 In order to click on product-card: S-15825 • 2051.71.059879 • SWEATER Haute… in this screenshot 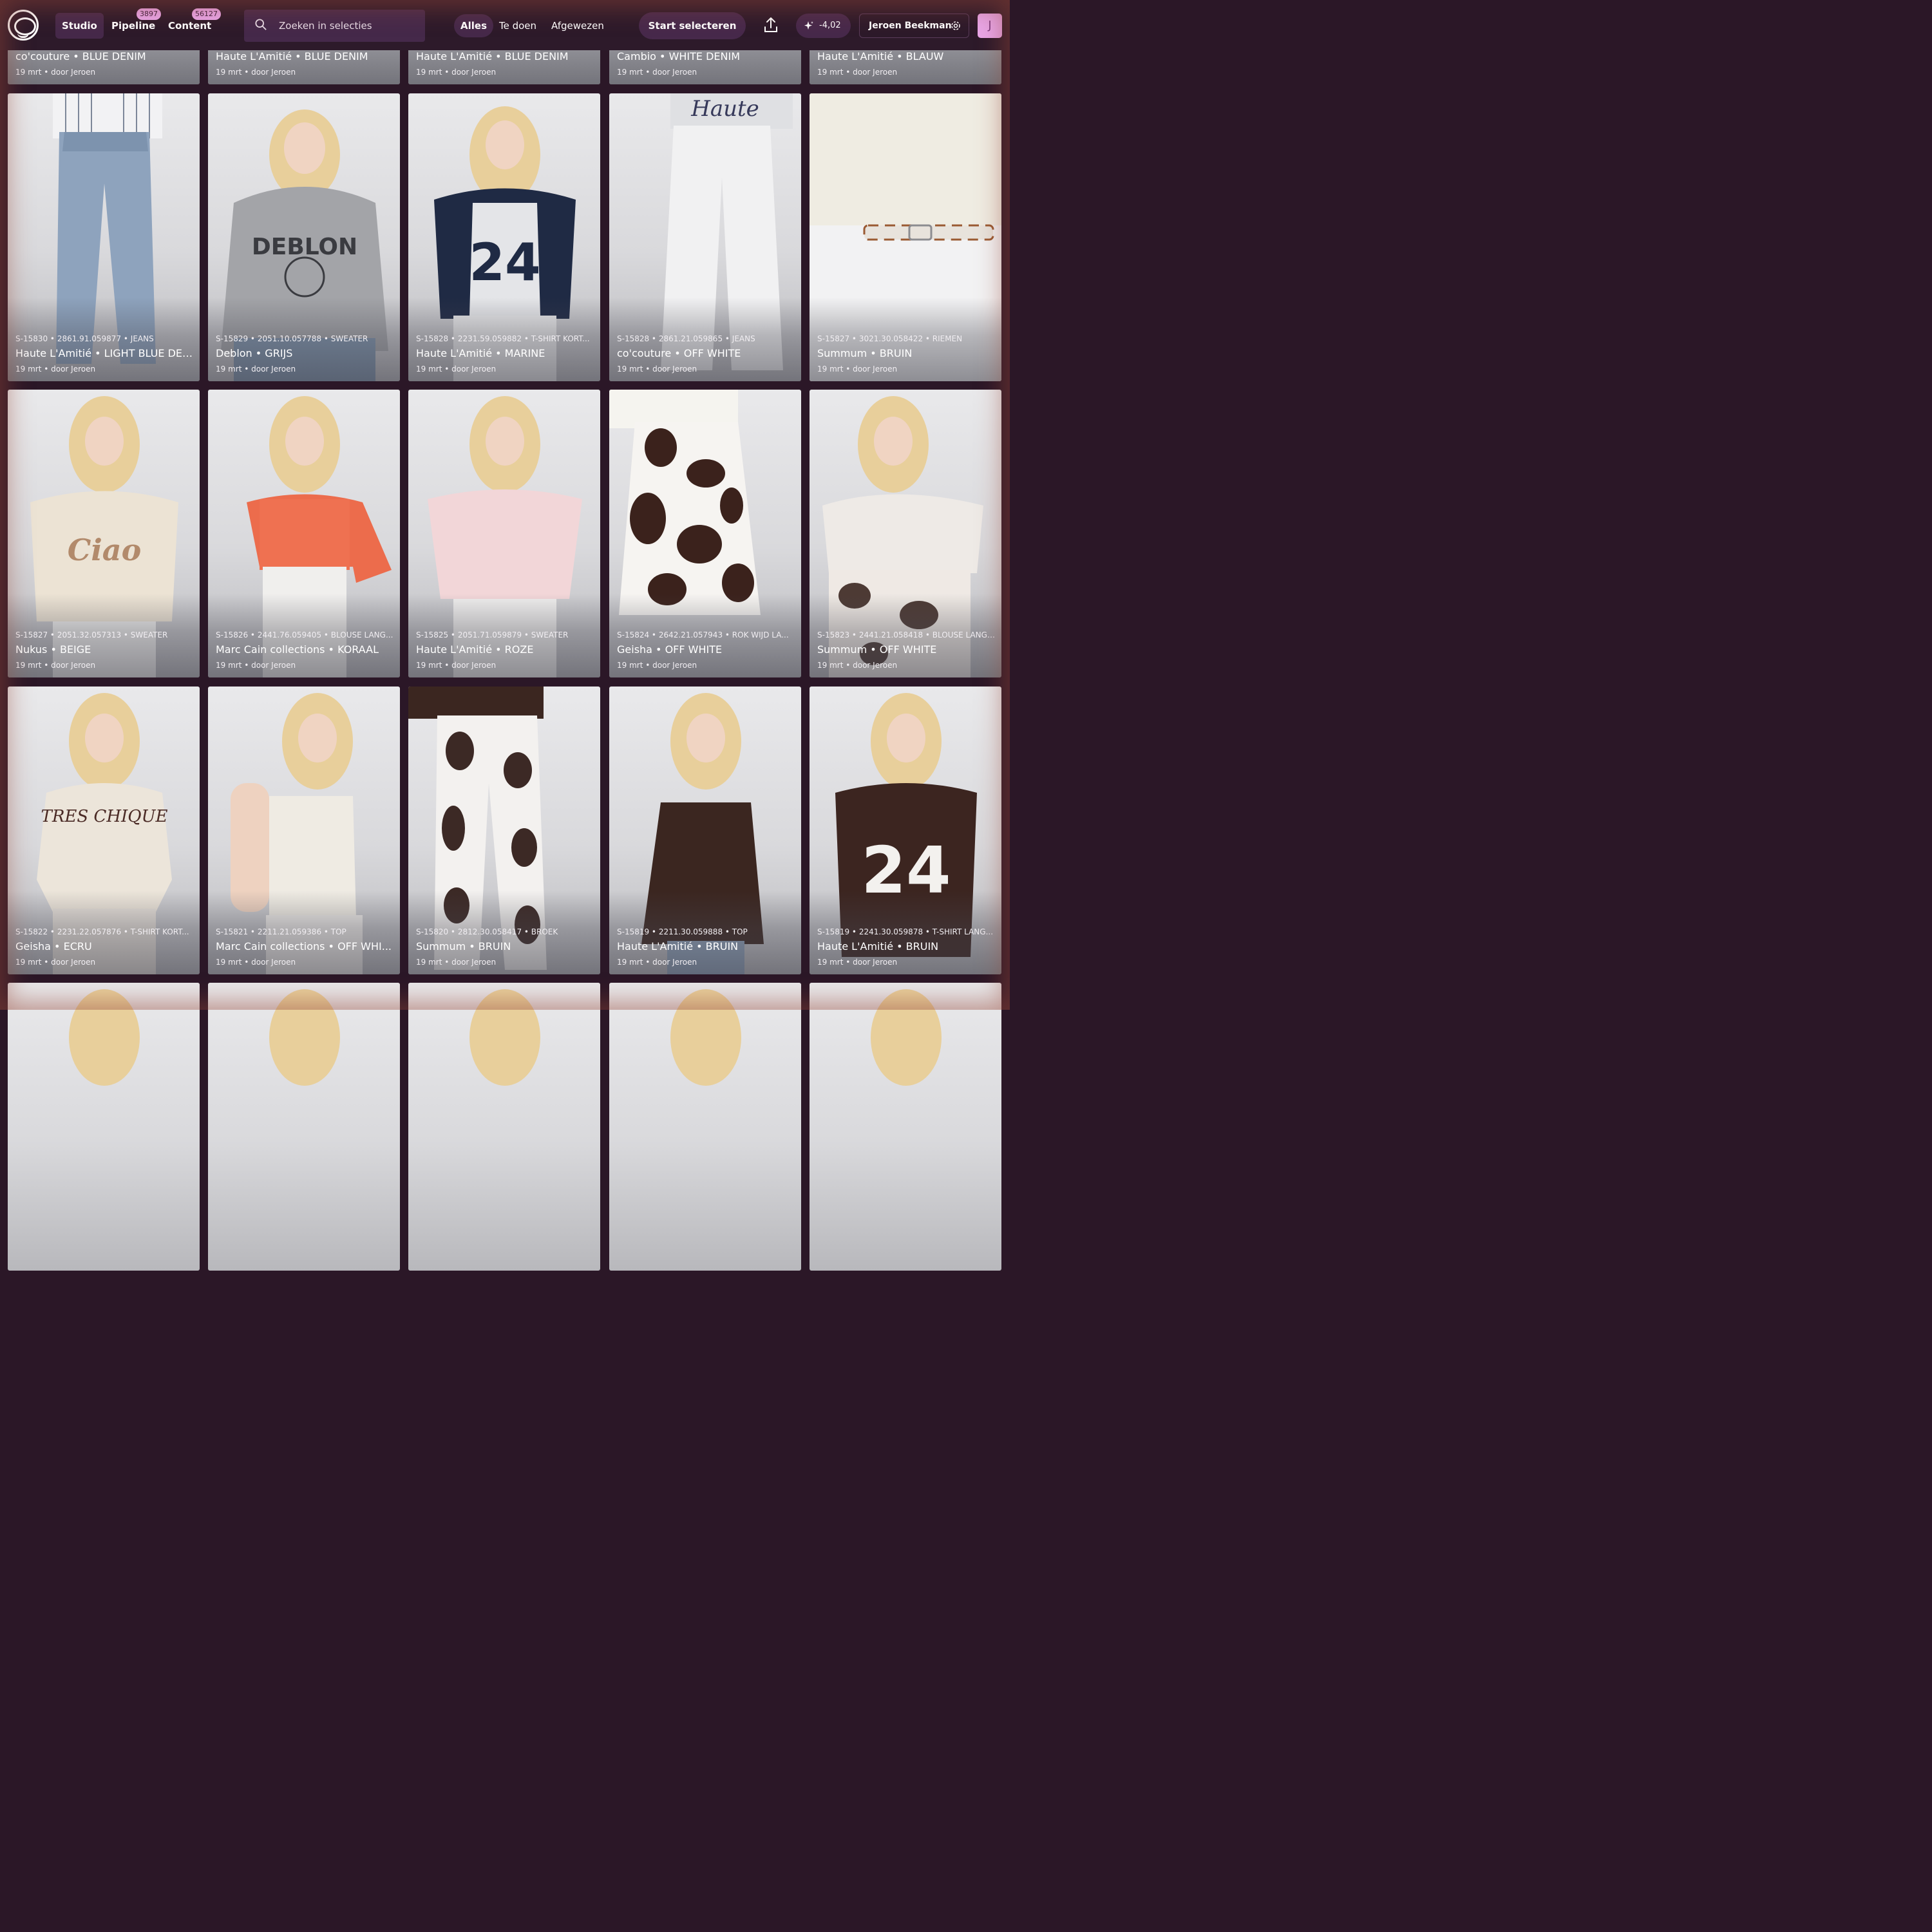, I will do `click(504, 533)`.